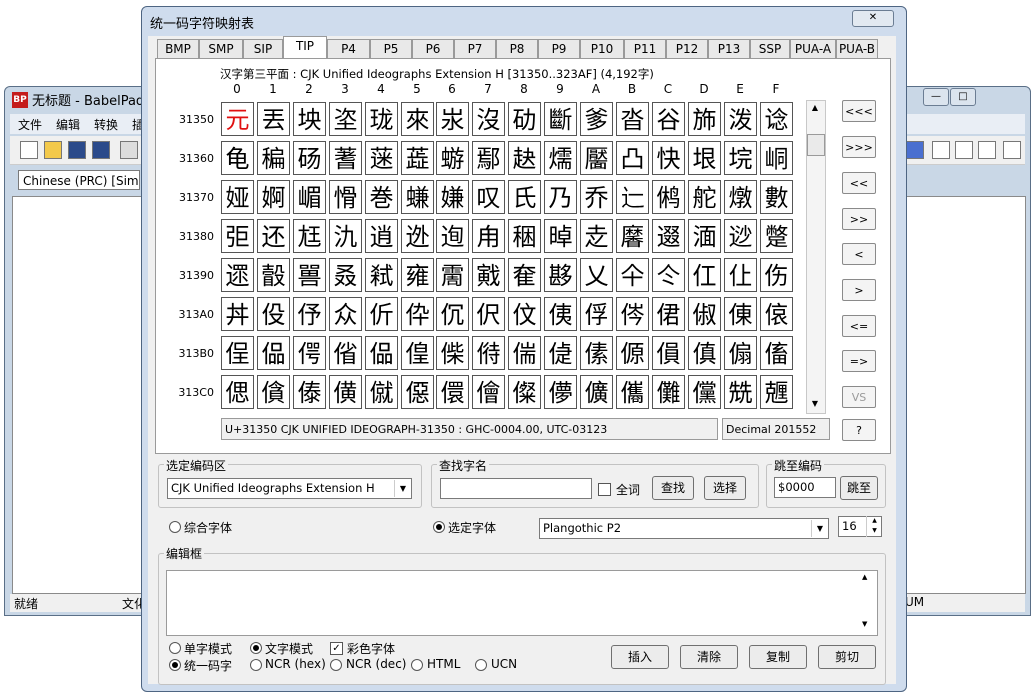 The image size is (1035, 692). I want to click on prev-row-button: <, so click(859, 254).